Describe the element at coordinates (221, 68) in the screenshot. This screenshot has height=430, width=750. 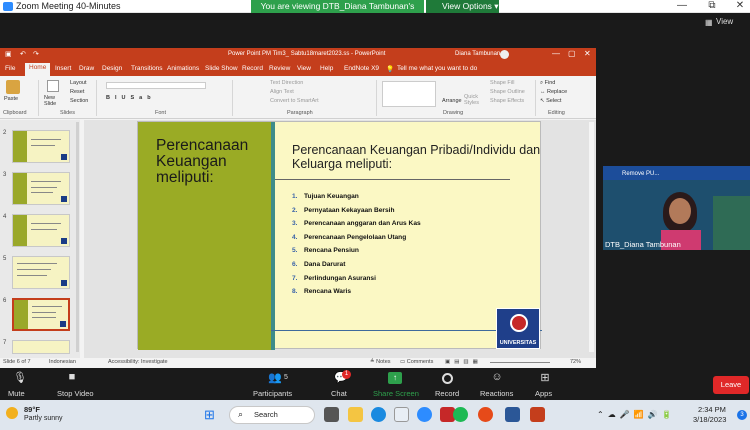
I see `tab-slide-show: Slide Show` at that location.